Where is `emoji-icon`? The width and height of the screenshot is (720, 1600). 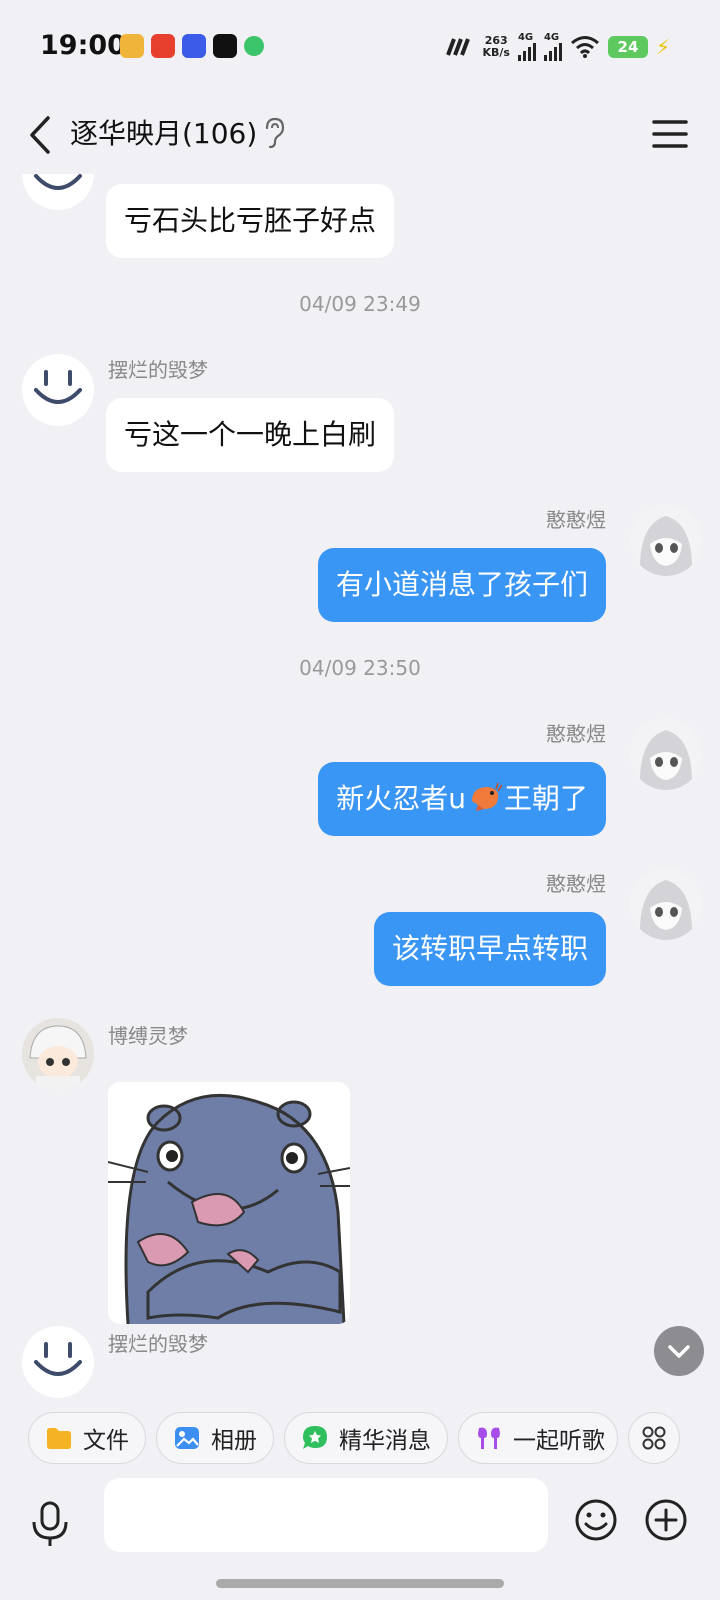
emoji-icon is located at coordinates (596, 1520).